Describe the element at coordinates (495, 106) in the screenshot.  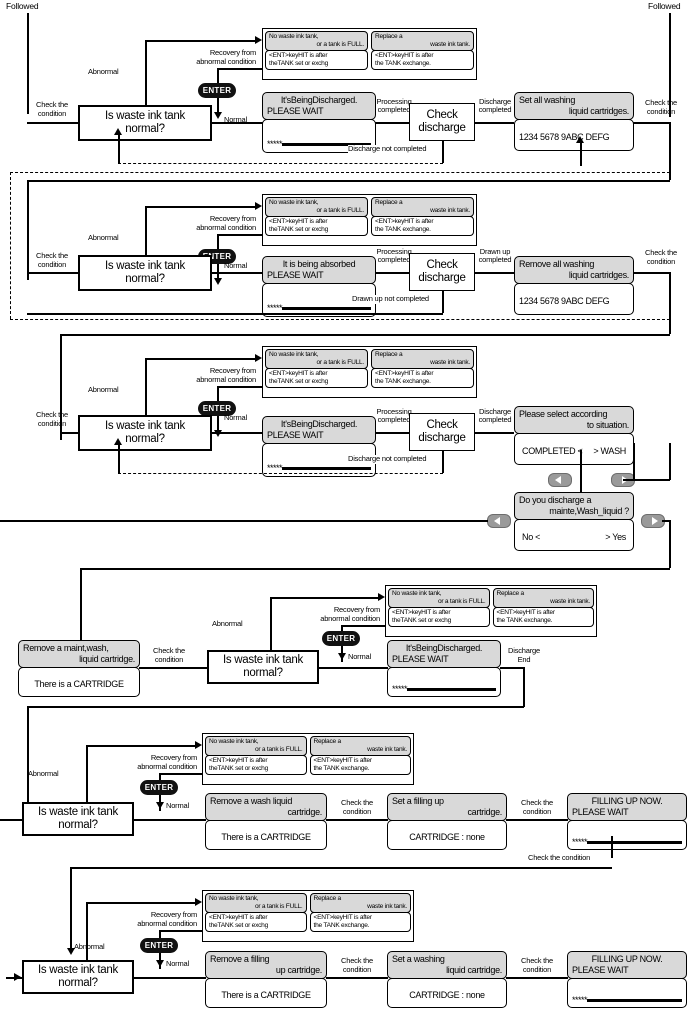
I see `label-discharge-completed-s1: Discharge completed` at that location.